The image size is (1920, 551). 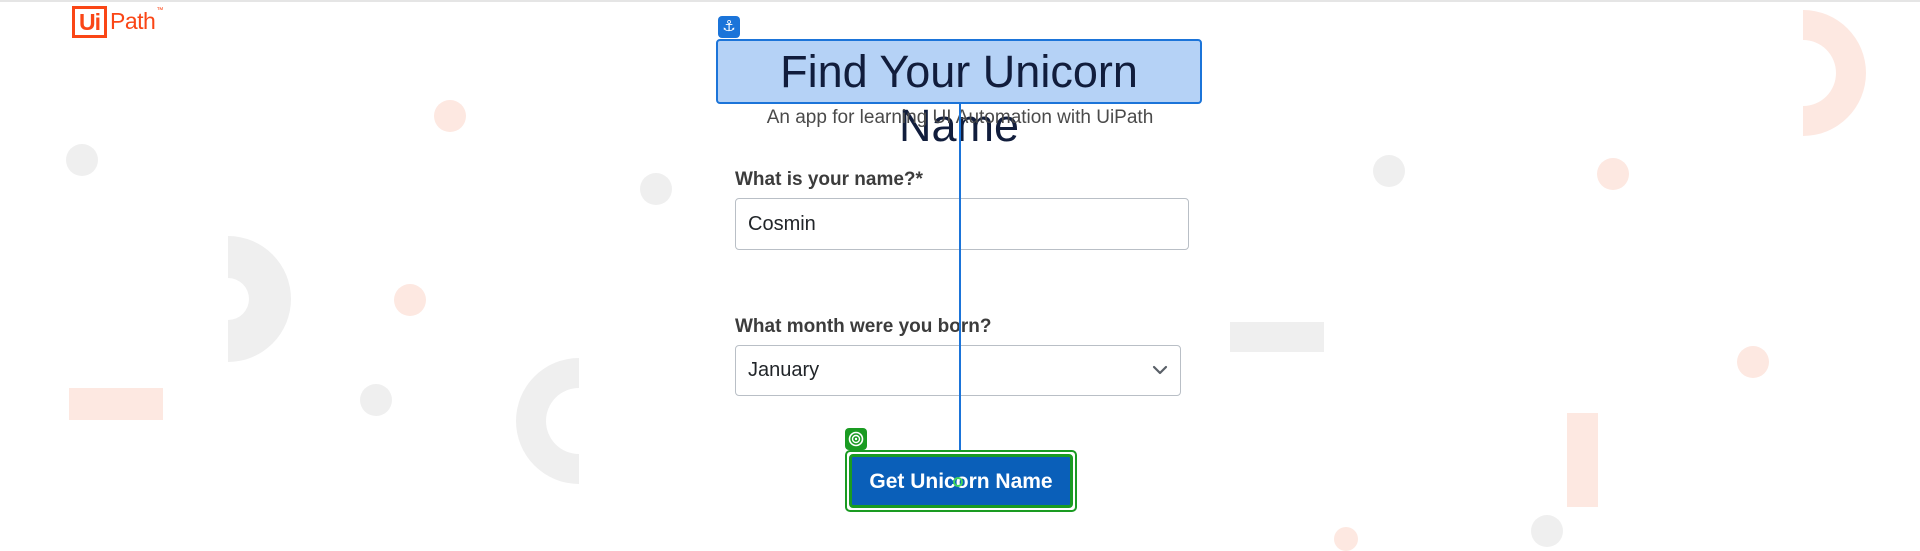 I want to click on logo-path-text: Path, so click(x=133, y=21).